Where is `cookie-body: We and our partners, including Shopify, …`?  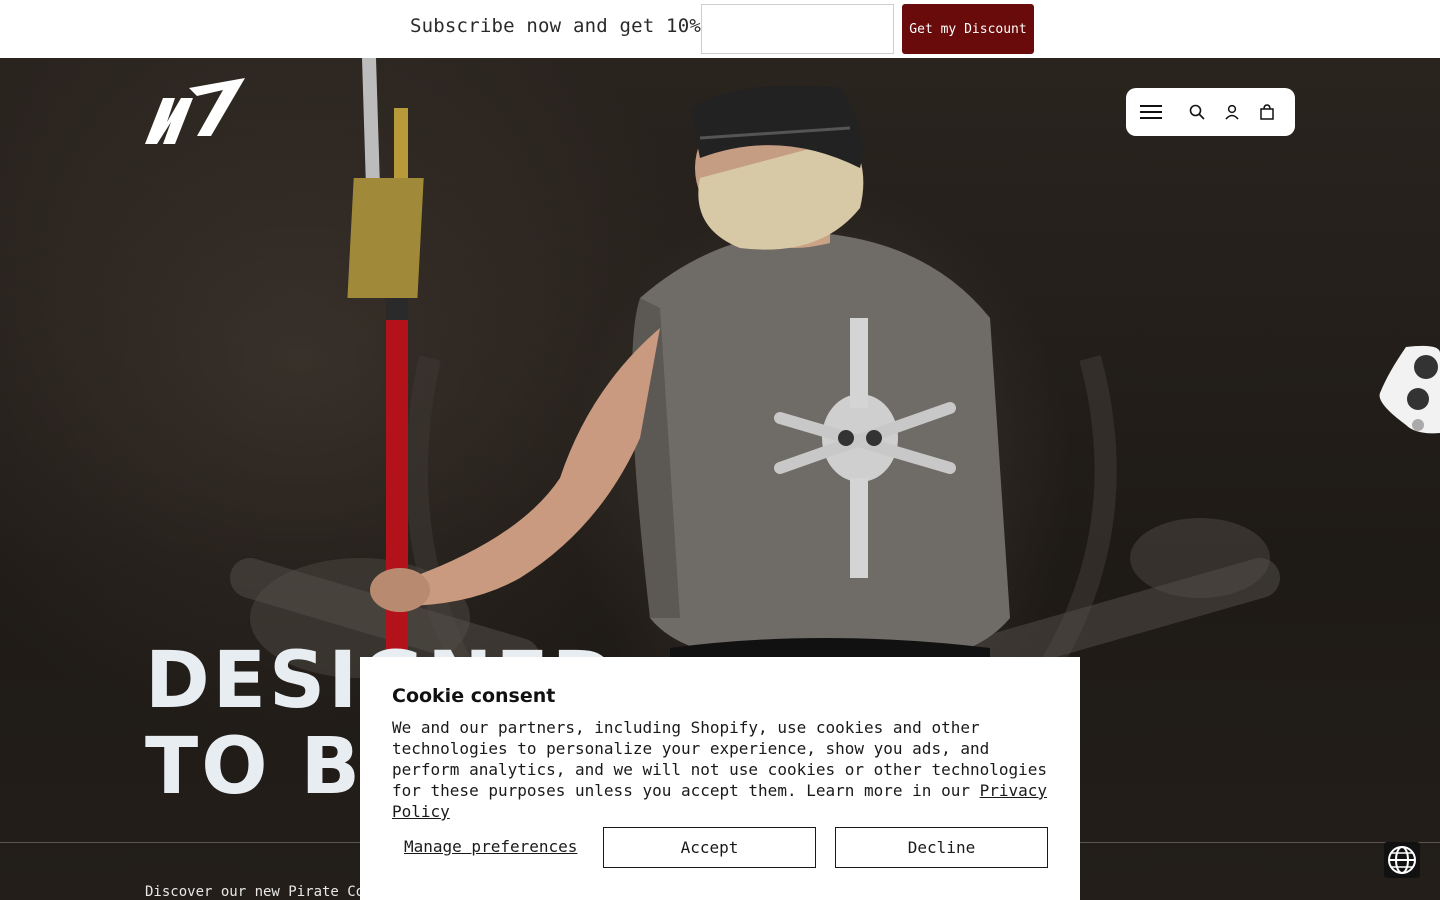
cookie-body: We and our partners, including Shopify, … is located at coordinates (722, 769).